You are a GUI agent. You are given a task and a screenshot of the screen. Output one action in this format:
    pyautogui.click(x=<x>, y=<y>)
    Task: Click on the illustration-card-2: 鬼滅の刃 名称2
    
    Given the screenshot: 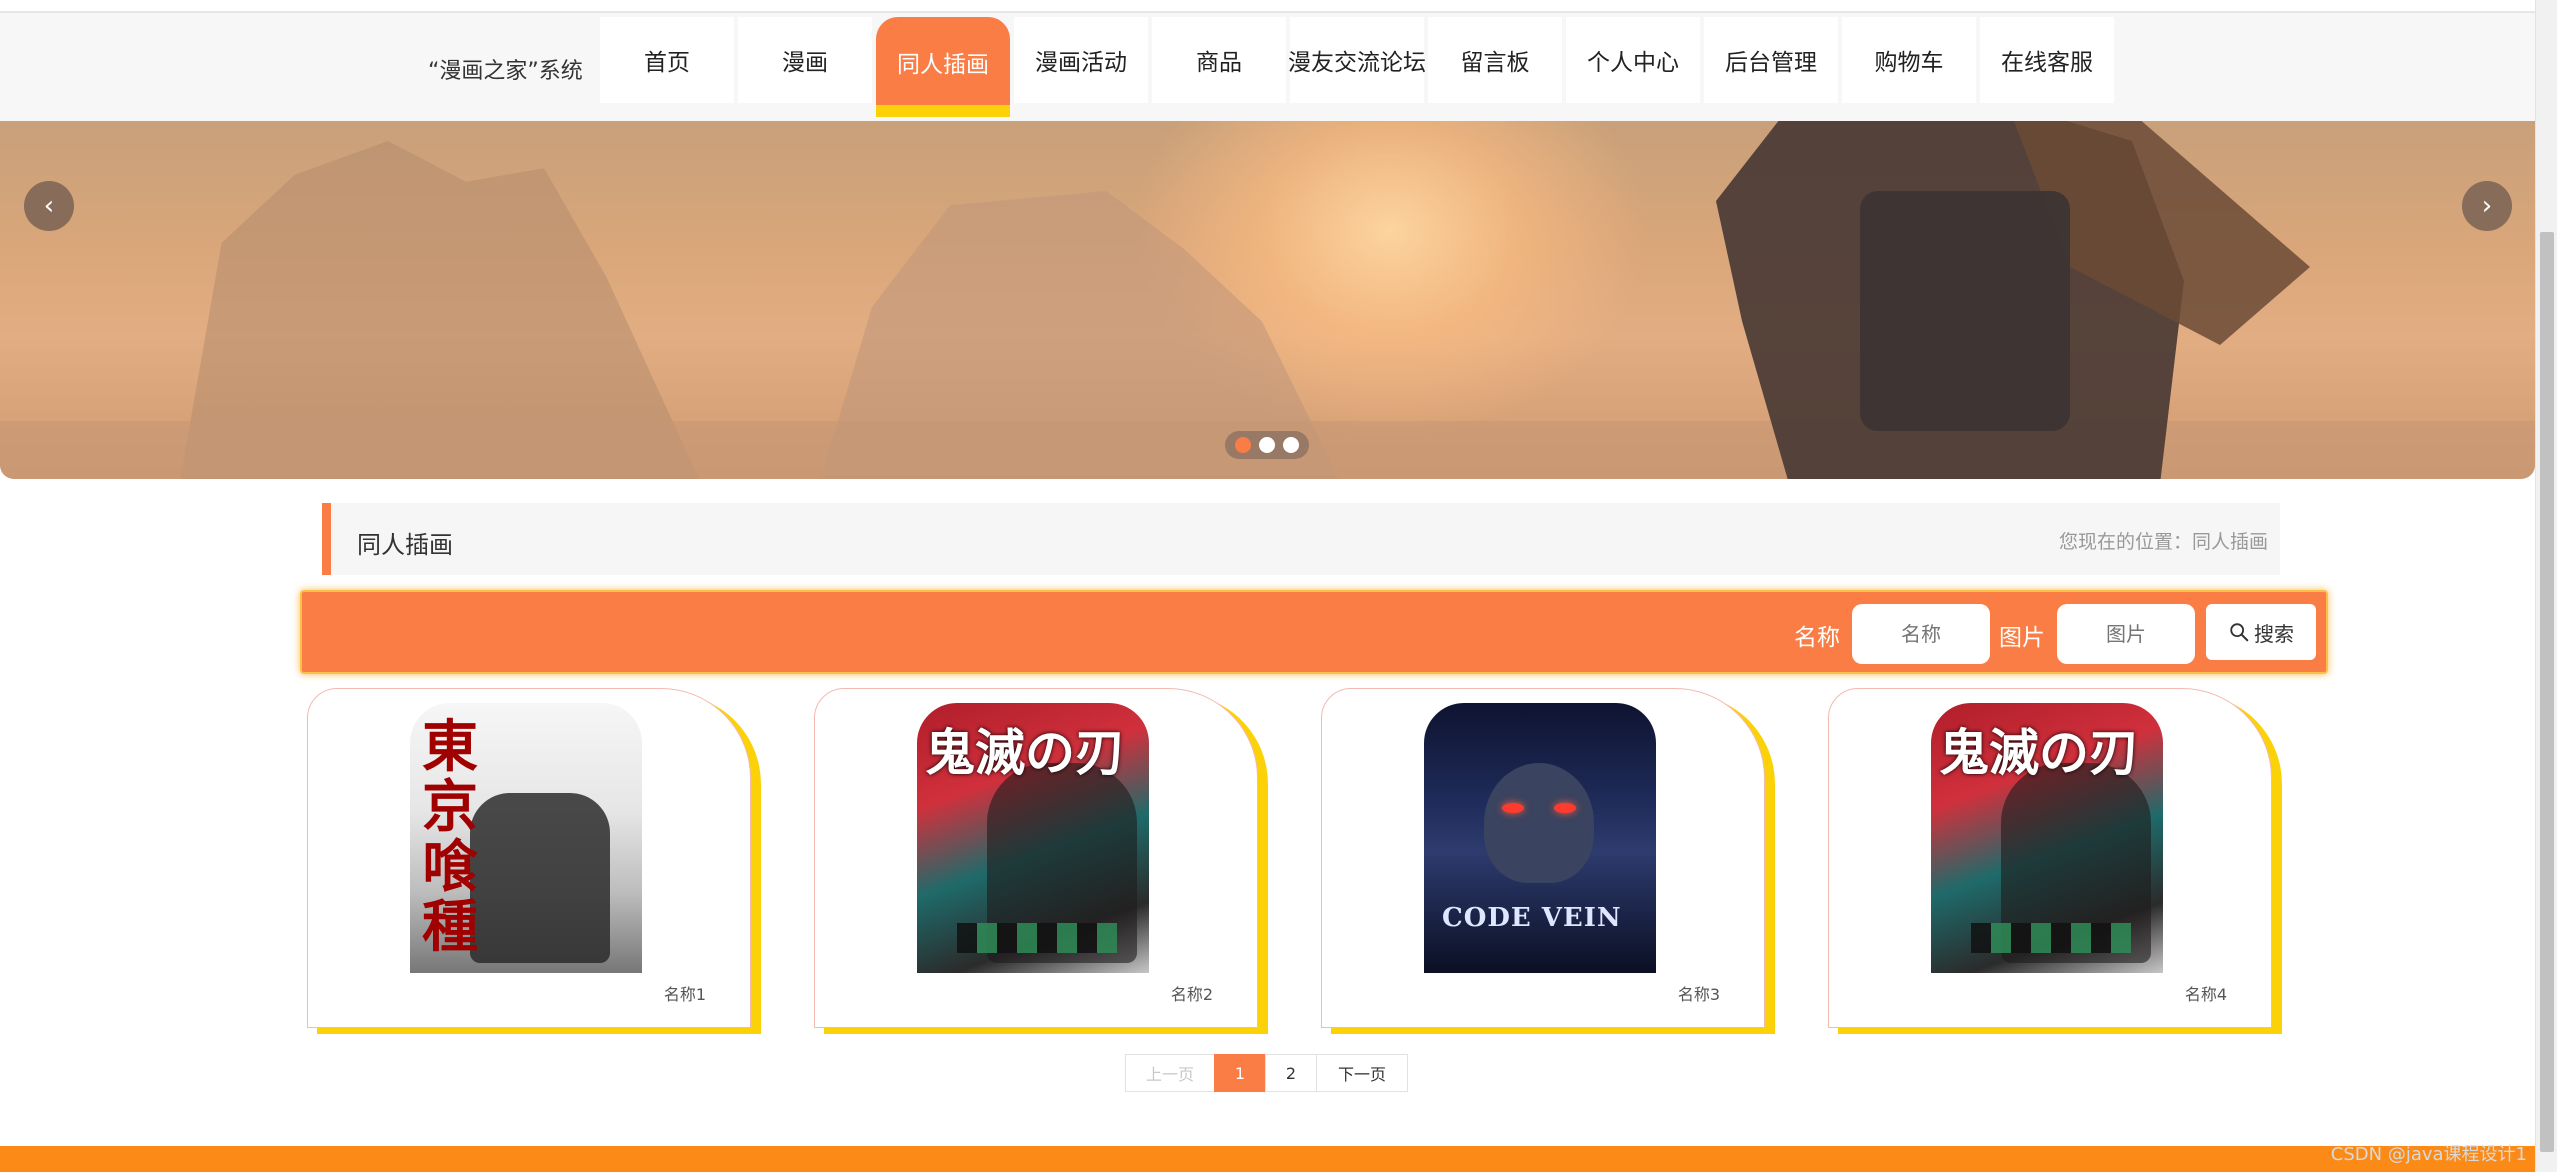 What is the action you would take?
    pyautogui.click(x=1036, y=858)
    